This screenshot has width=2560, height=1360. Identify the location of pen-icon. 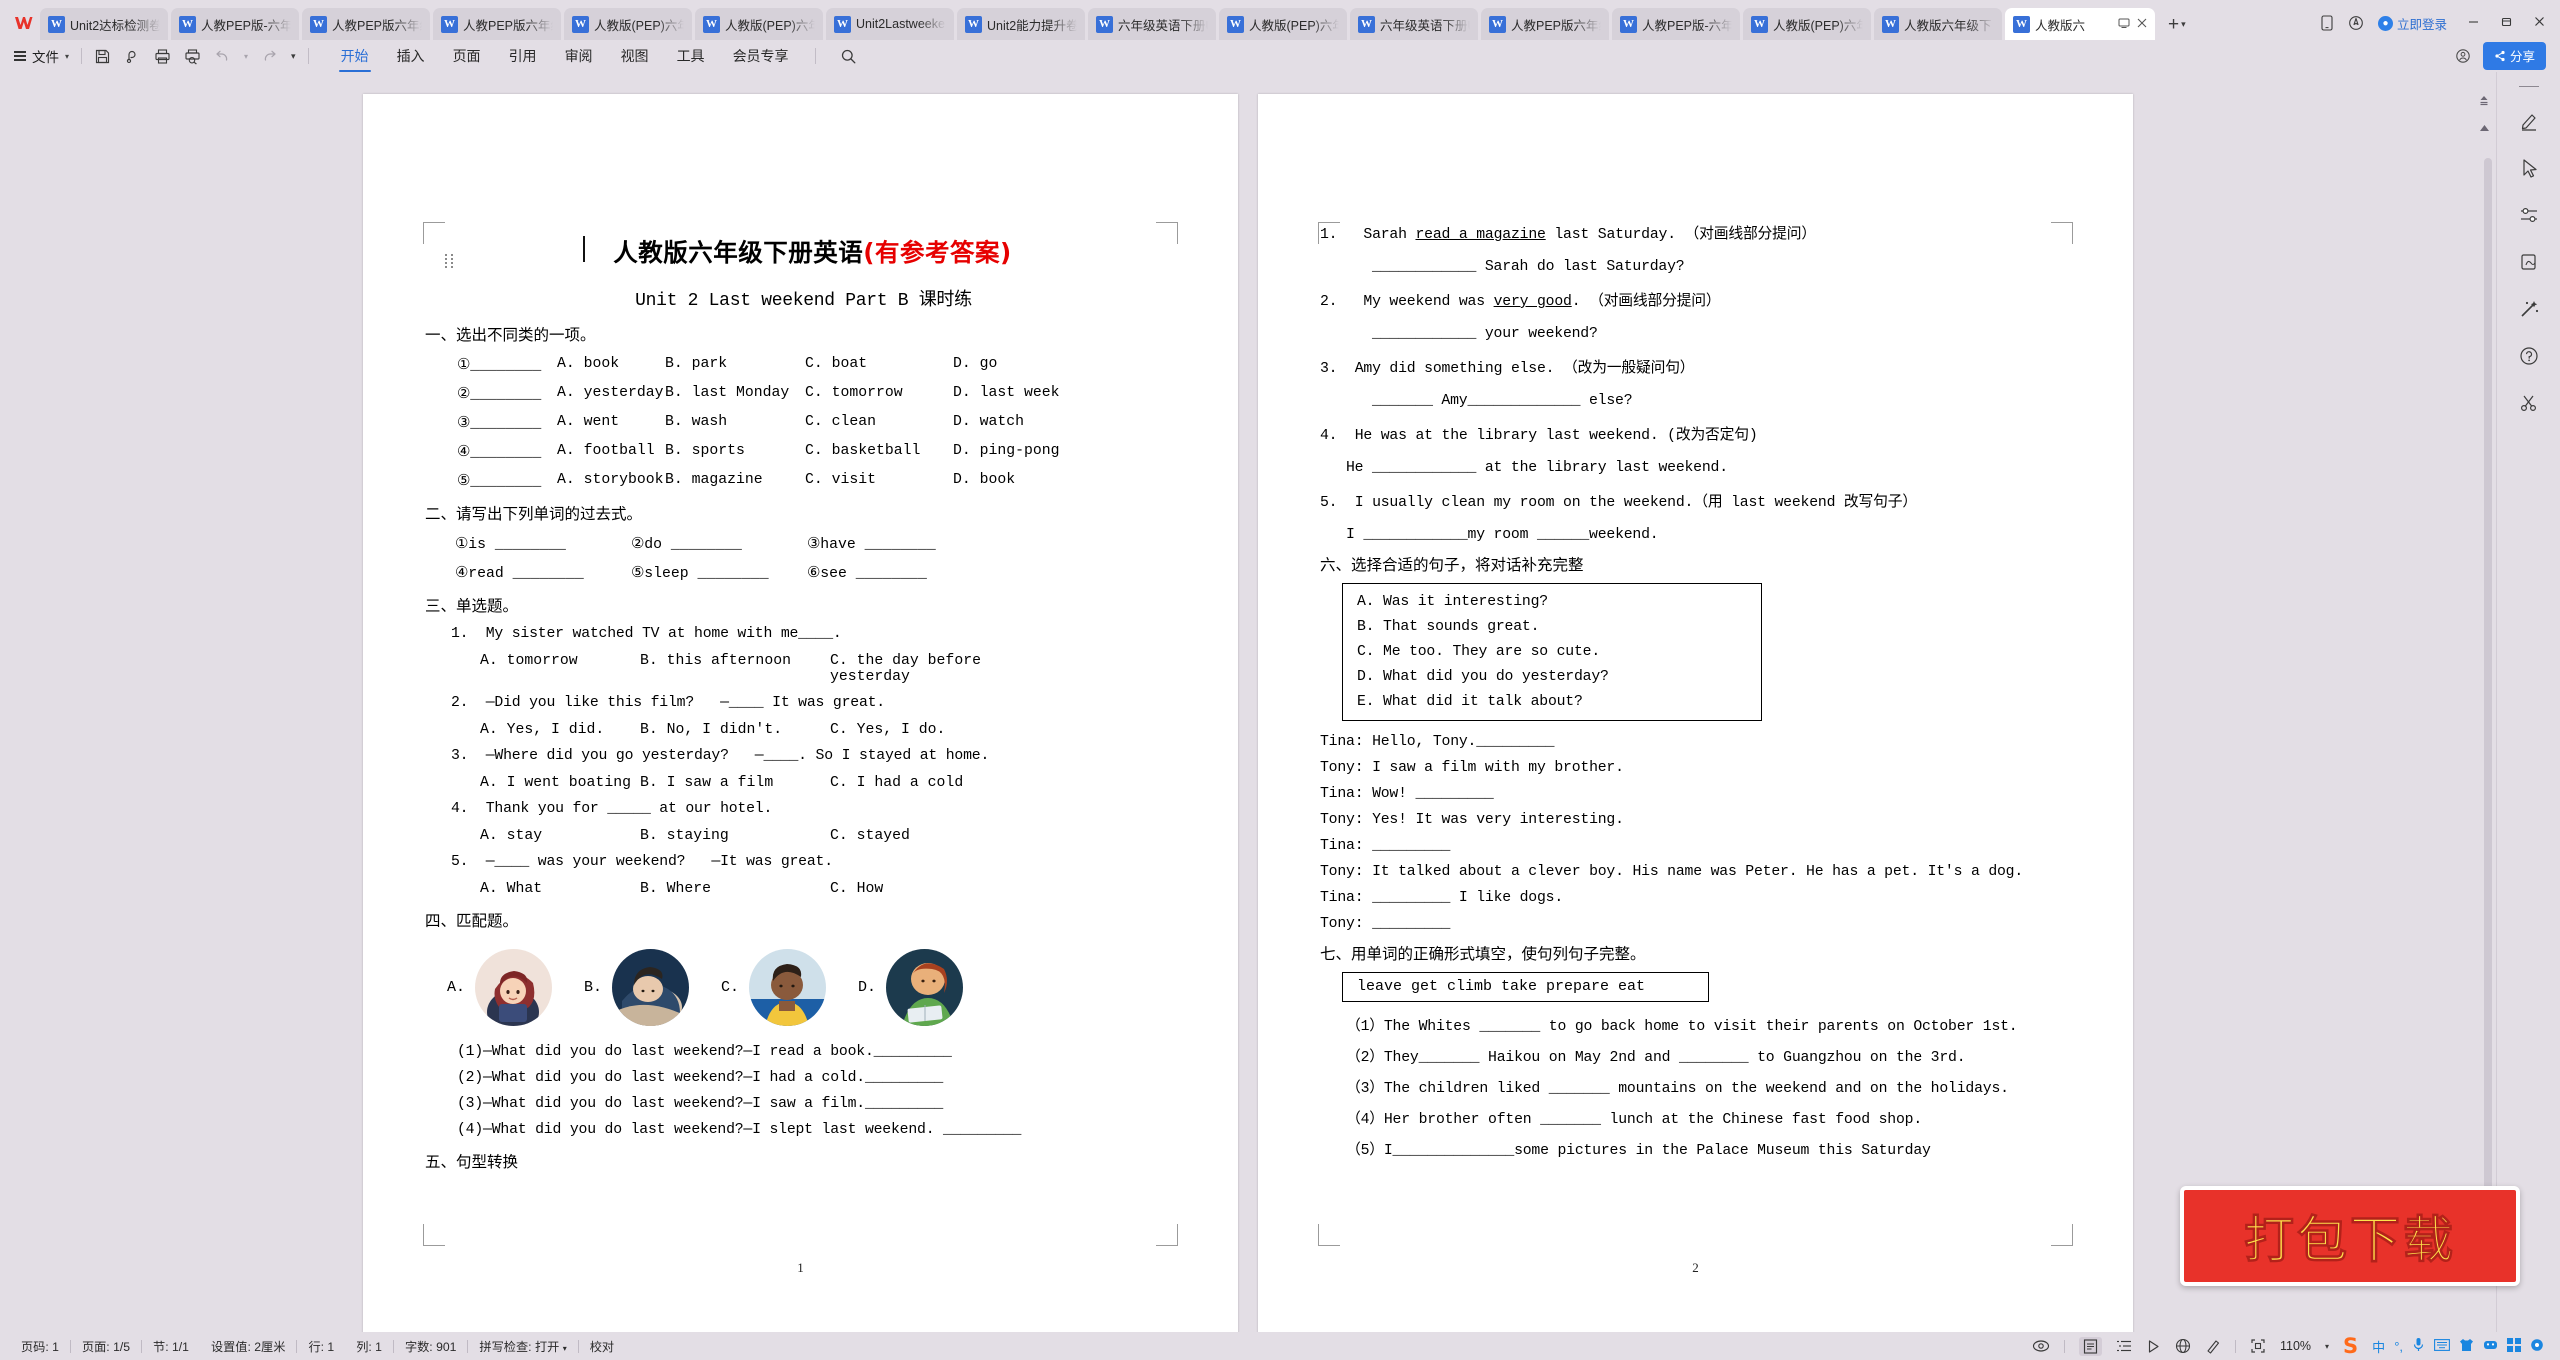
(2529, 121).